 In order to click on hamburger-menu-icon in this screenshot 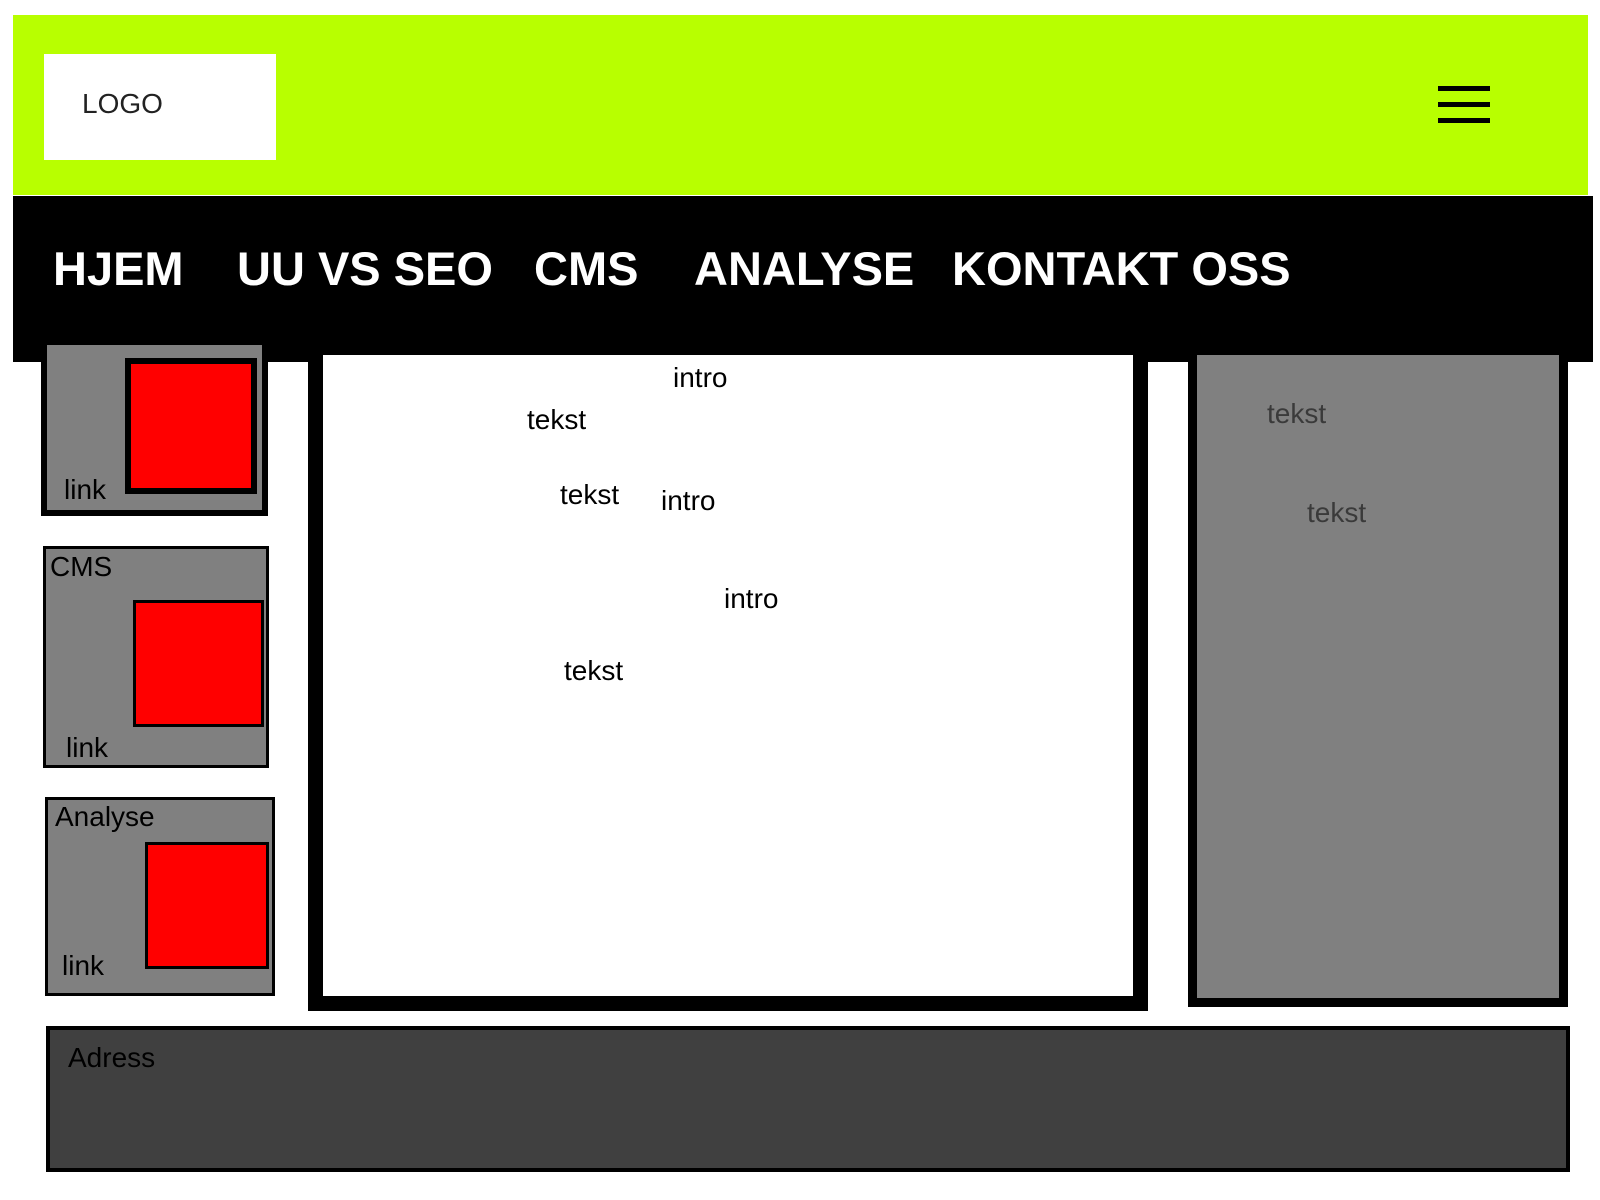, I will do `click(1464, 105)`.